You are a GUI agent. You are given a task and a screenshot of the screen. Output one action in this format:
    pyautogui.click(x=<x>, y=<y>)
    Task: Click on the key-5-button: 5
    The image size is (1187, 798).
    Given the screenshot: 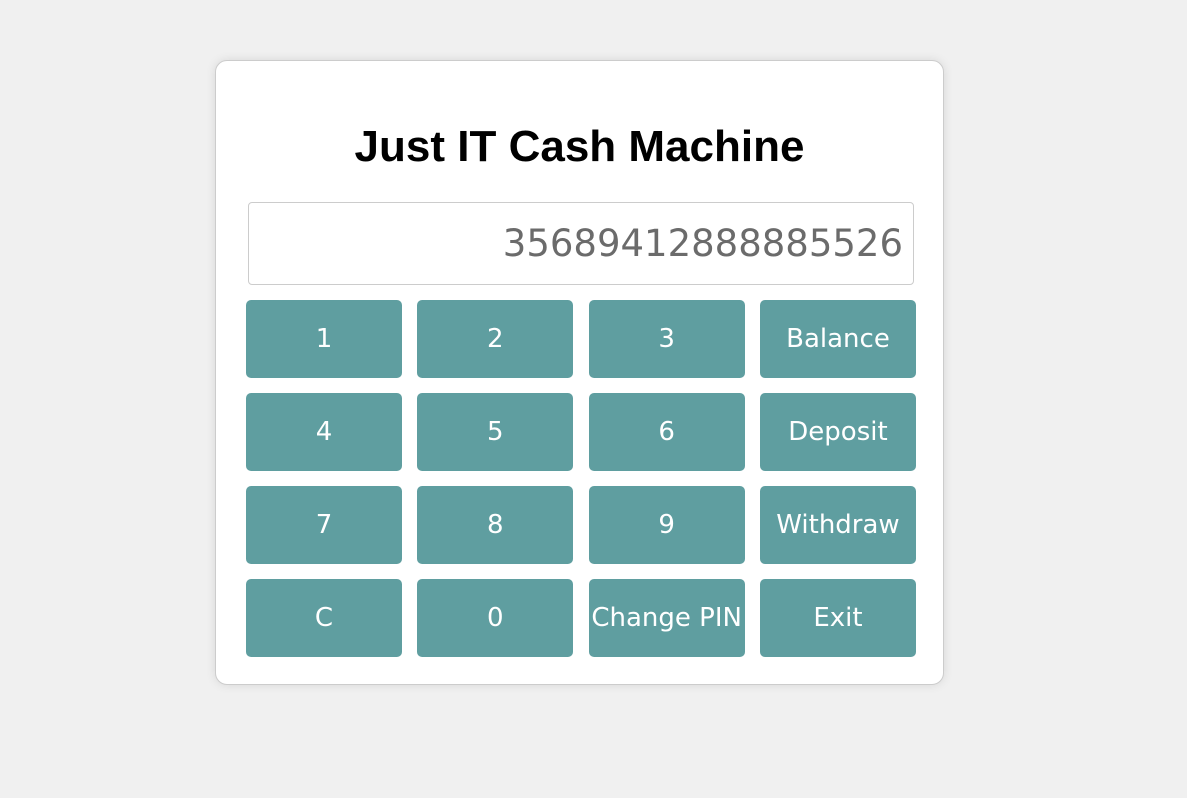 What is the action you would take?
    pyautogui.click(x=495, y=432)
    